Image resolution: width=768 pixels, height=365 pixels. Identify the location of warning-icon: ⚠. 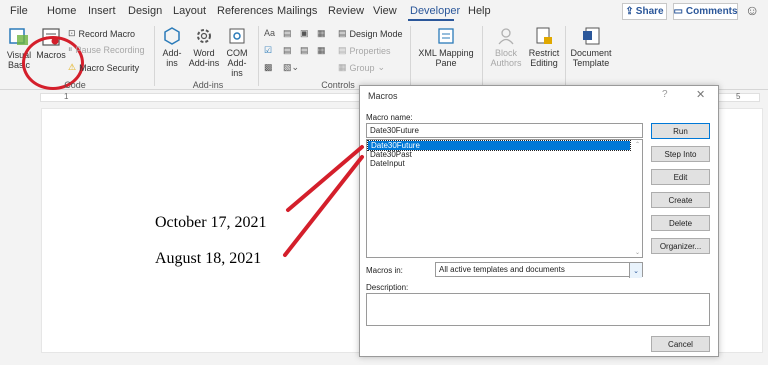
(72, 67).